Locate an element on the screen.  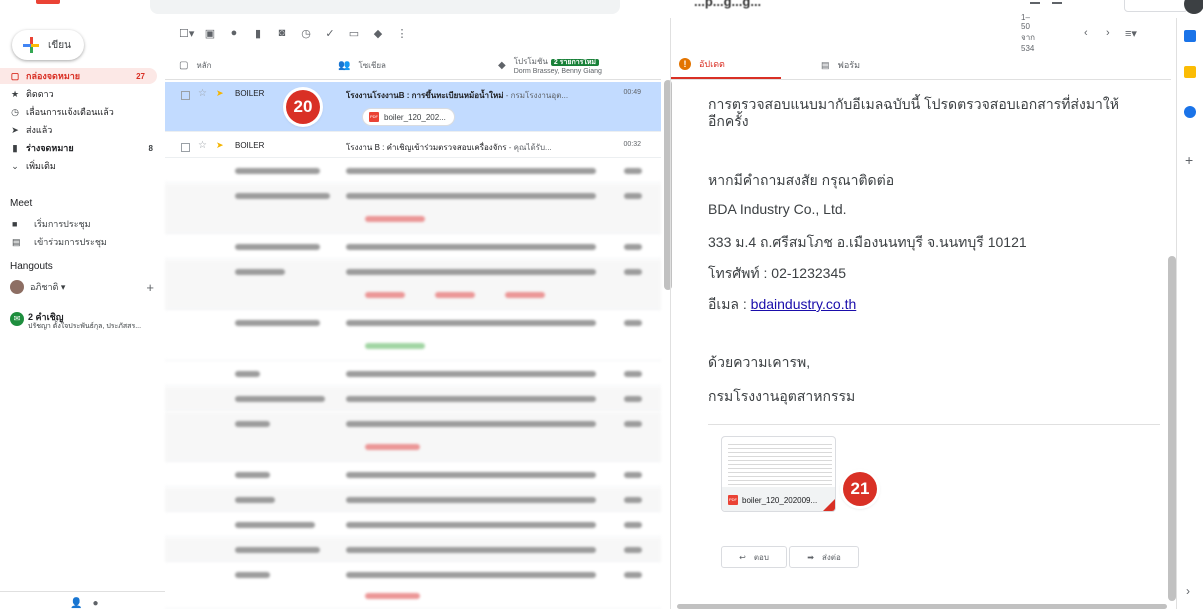
sidebar-item-more: ⌄ เพิ่มเติม is located at coordinates (82, 166).